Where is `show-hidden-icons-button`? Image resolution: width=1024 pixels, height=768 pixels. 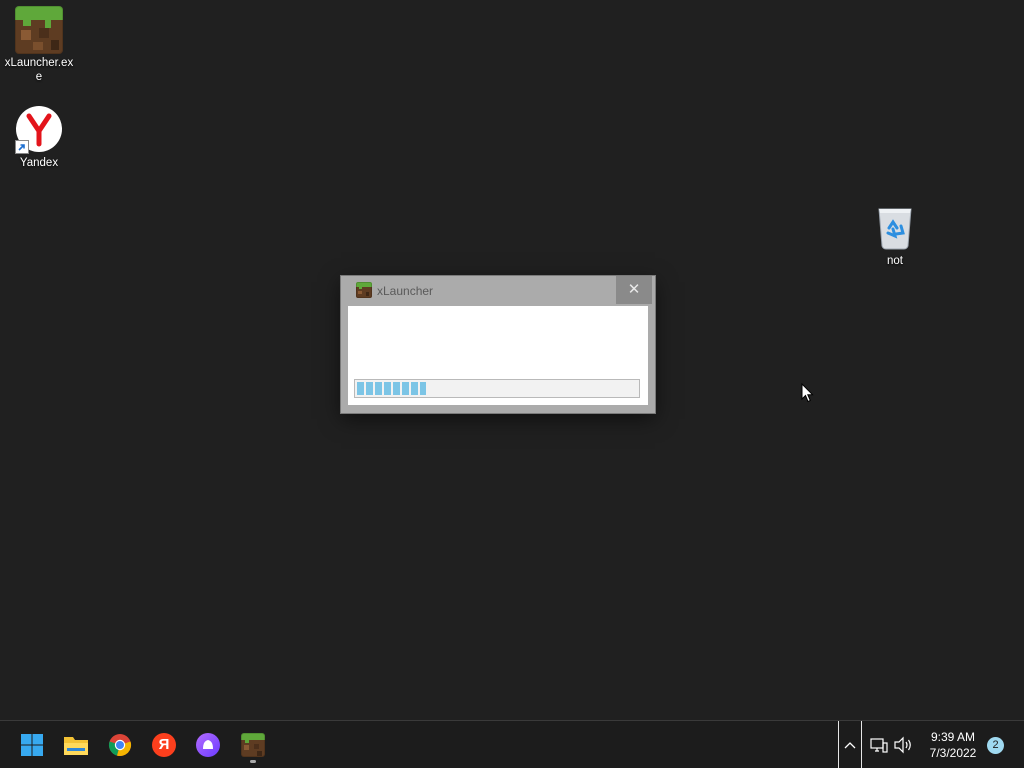 show-hidden-icons-button is located at coordinates (850, 744).